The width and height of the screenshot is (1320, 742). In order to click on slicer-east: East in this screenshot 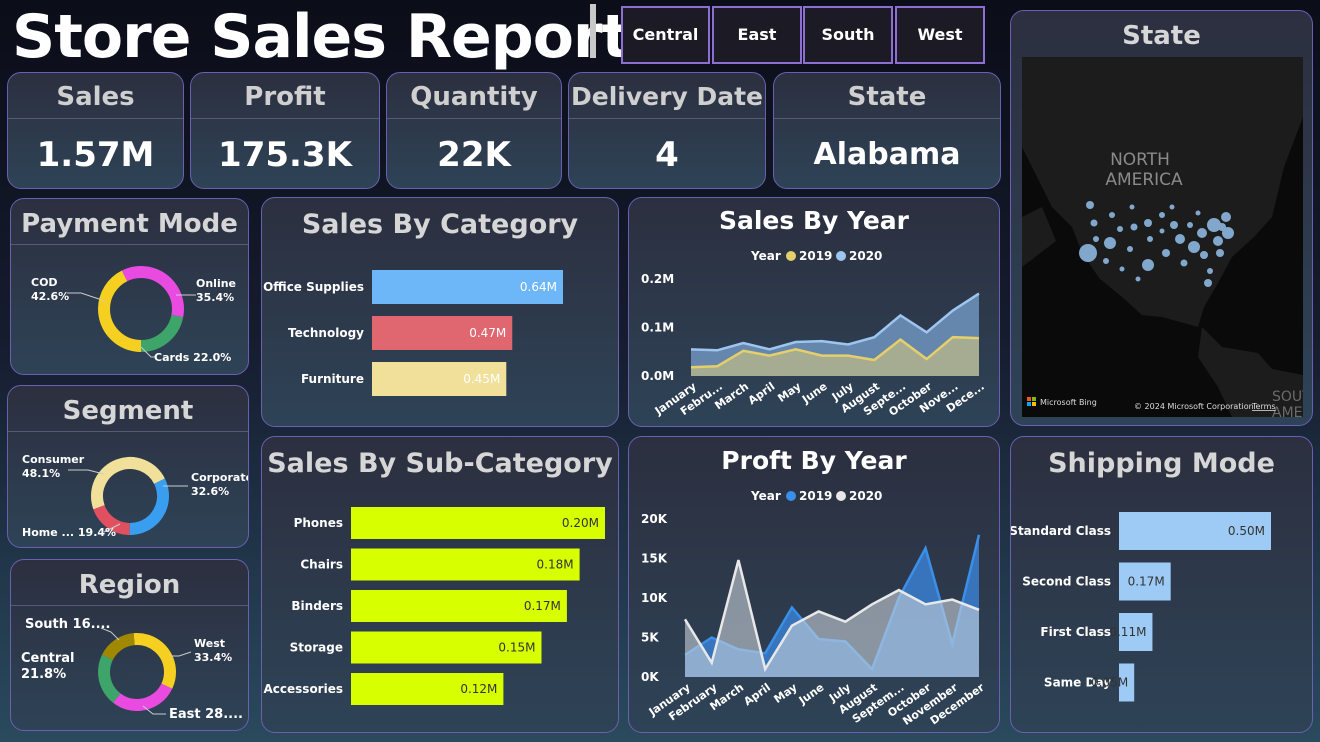, I will do `click(757, 35)`.